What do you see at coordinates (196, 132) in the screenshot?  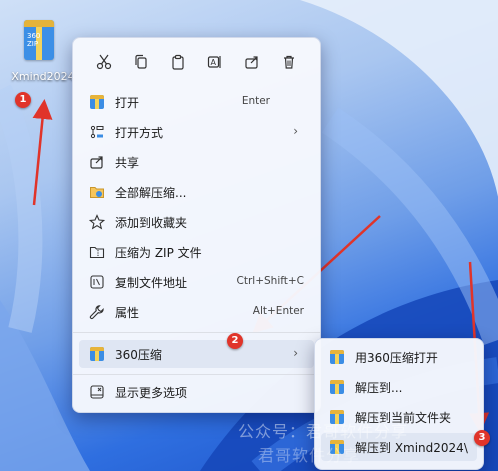 I see `menu-item-open-with: 打开方式 ›` at bounding box center [196, 132].